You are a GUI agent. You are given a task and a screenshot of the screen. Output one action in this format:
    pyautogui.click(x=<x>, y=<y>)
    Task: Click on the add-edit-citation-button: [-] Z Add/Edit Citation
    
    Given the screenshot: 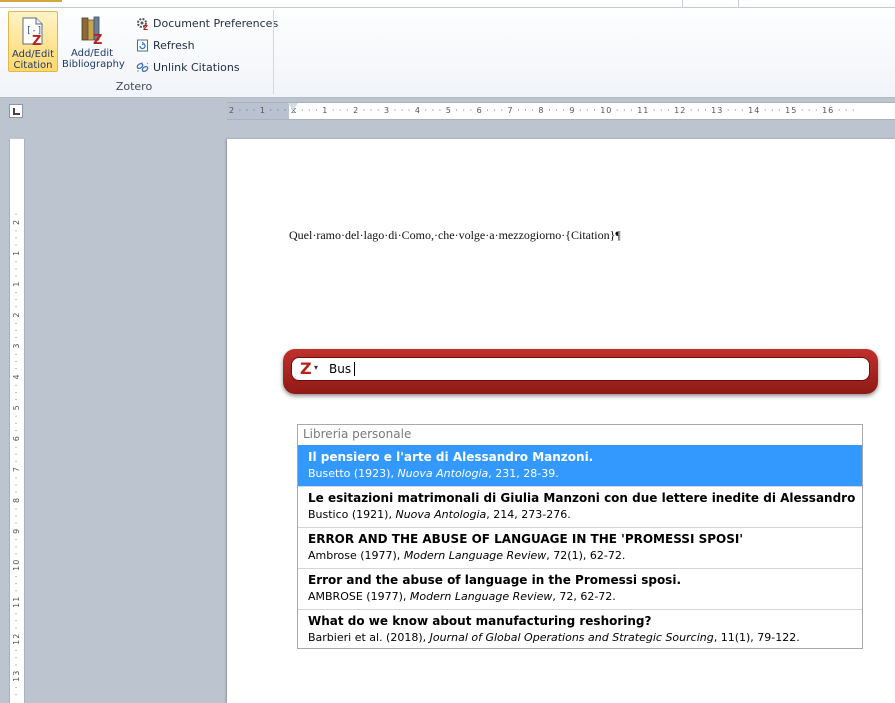 What is the action you would take?
    pyautogui.click(x=33, y=41)
    